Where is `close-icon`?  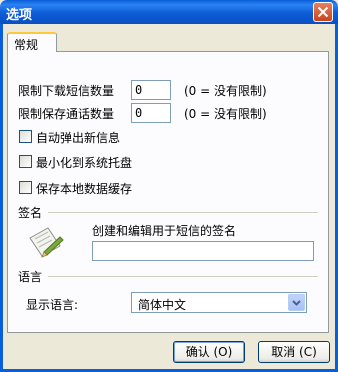
close-icon is located at coordinates (323, 12).